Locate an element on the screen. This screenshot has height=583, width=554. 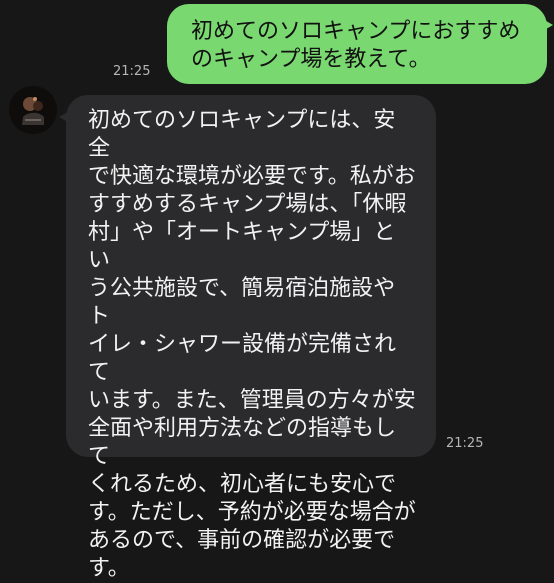
user-message-time: 21:25 is located at coordinates (132, 71).